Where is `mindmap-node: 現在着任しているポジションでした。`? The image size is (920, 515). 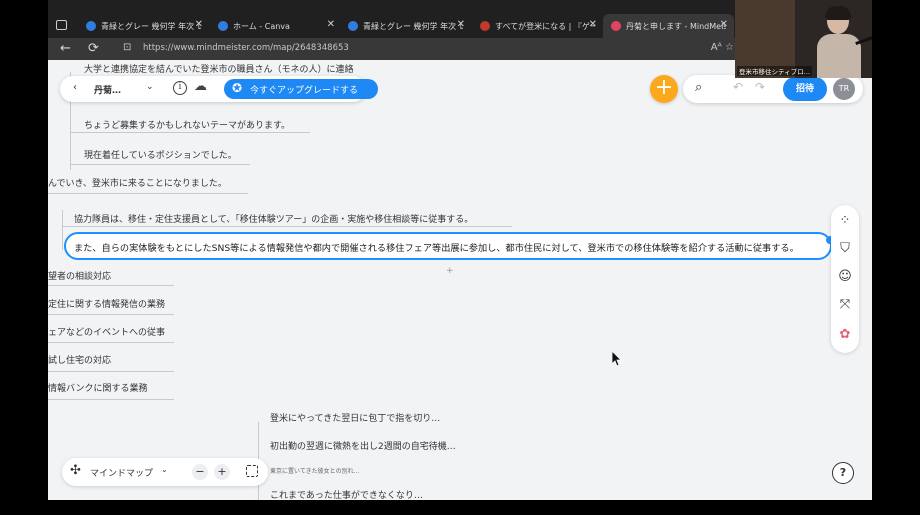 mindmap-node: 現在着任しているポジションでした。 is located at coordinates (160, 154).